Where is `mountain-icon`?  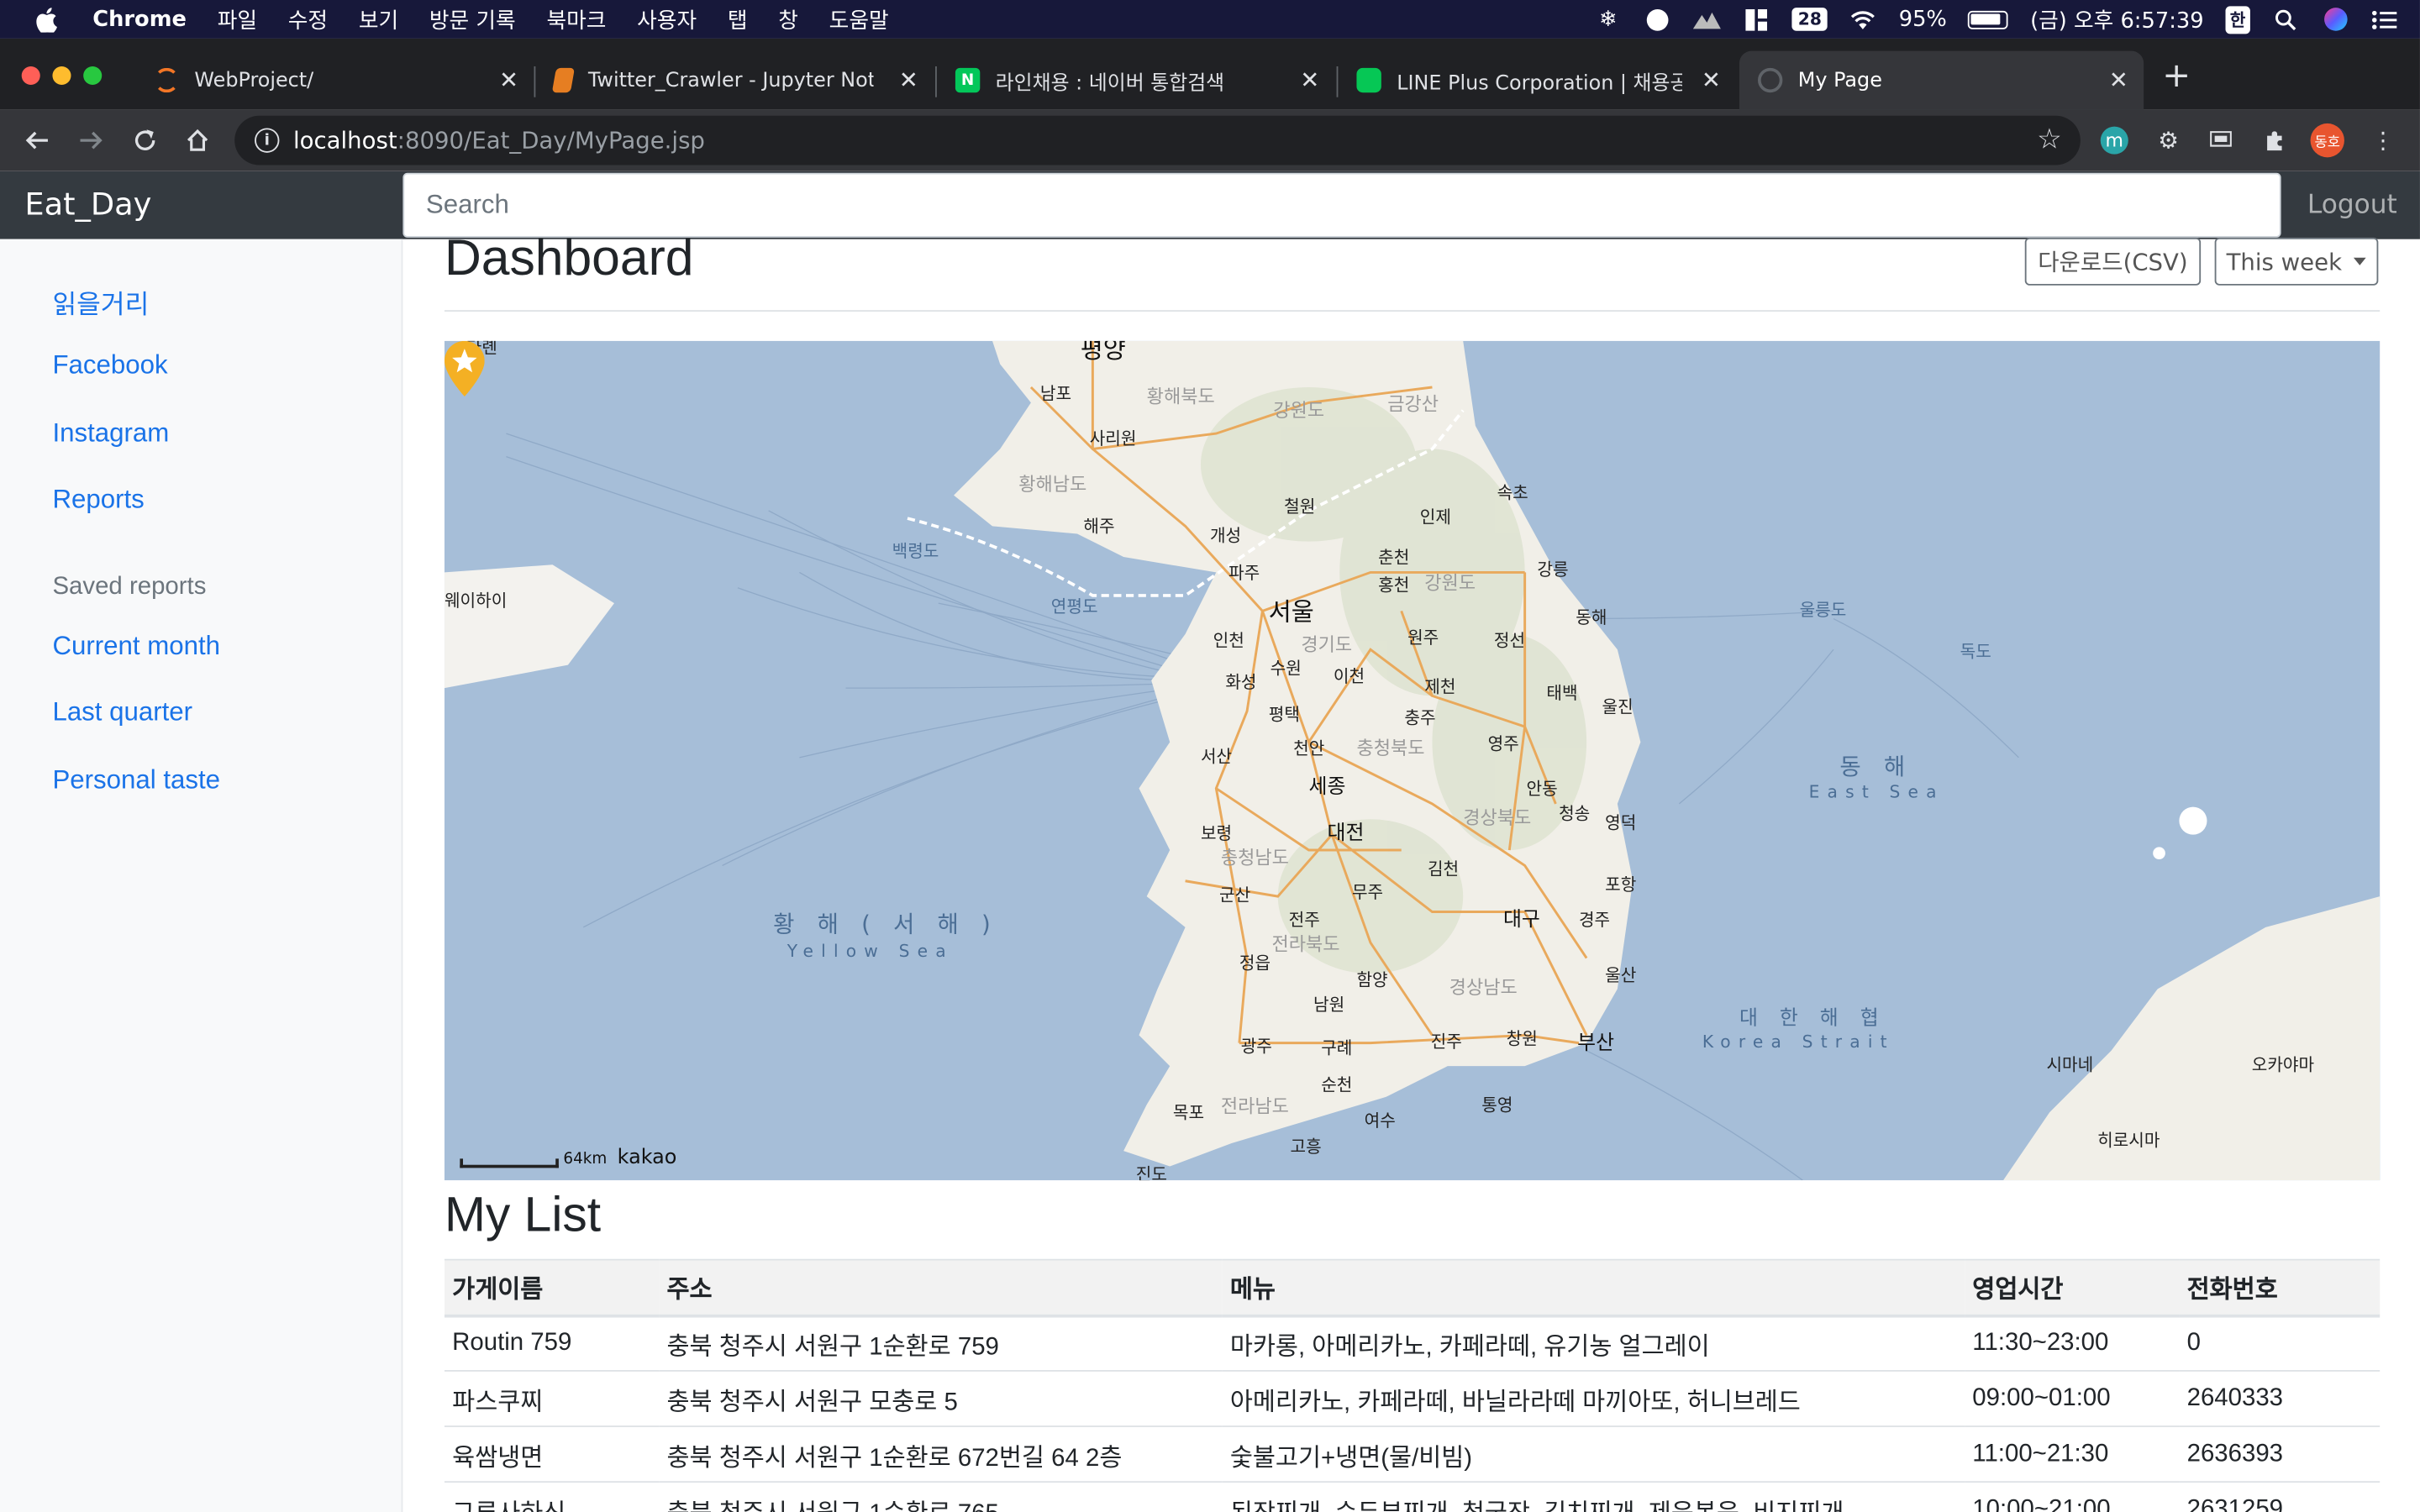
mountain-icon is located at coordinates (1707, 19).